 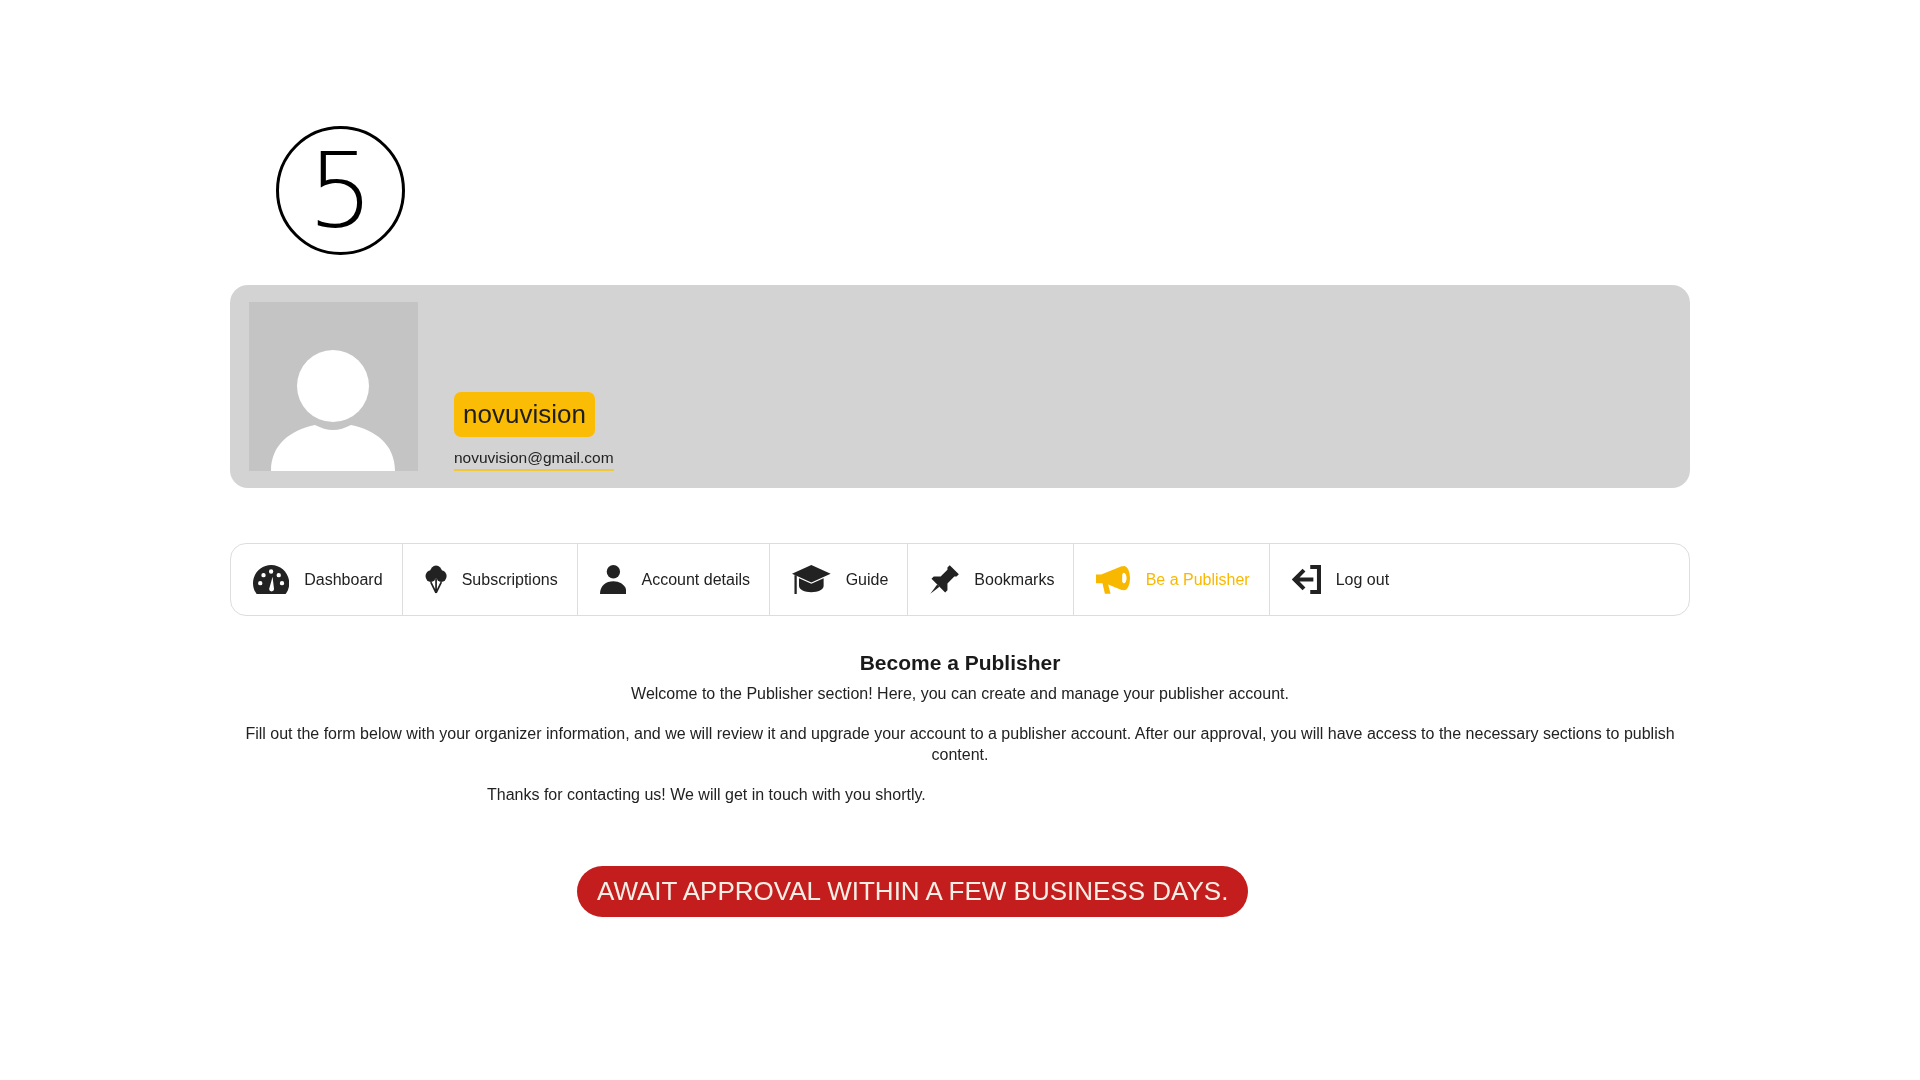 What do you see at coordinates (271, 579) in the screenshot?
I see `speedometer-icon` at bounding box center [271, 579].